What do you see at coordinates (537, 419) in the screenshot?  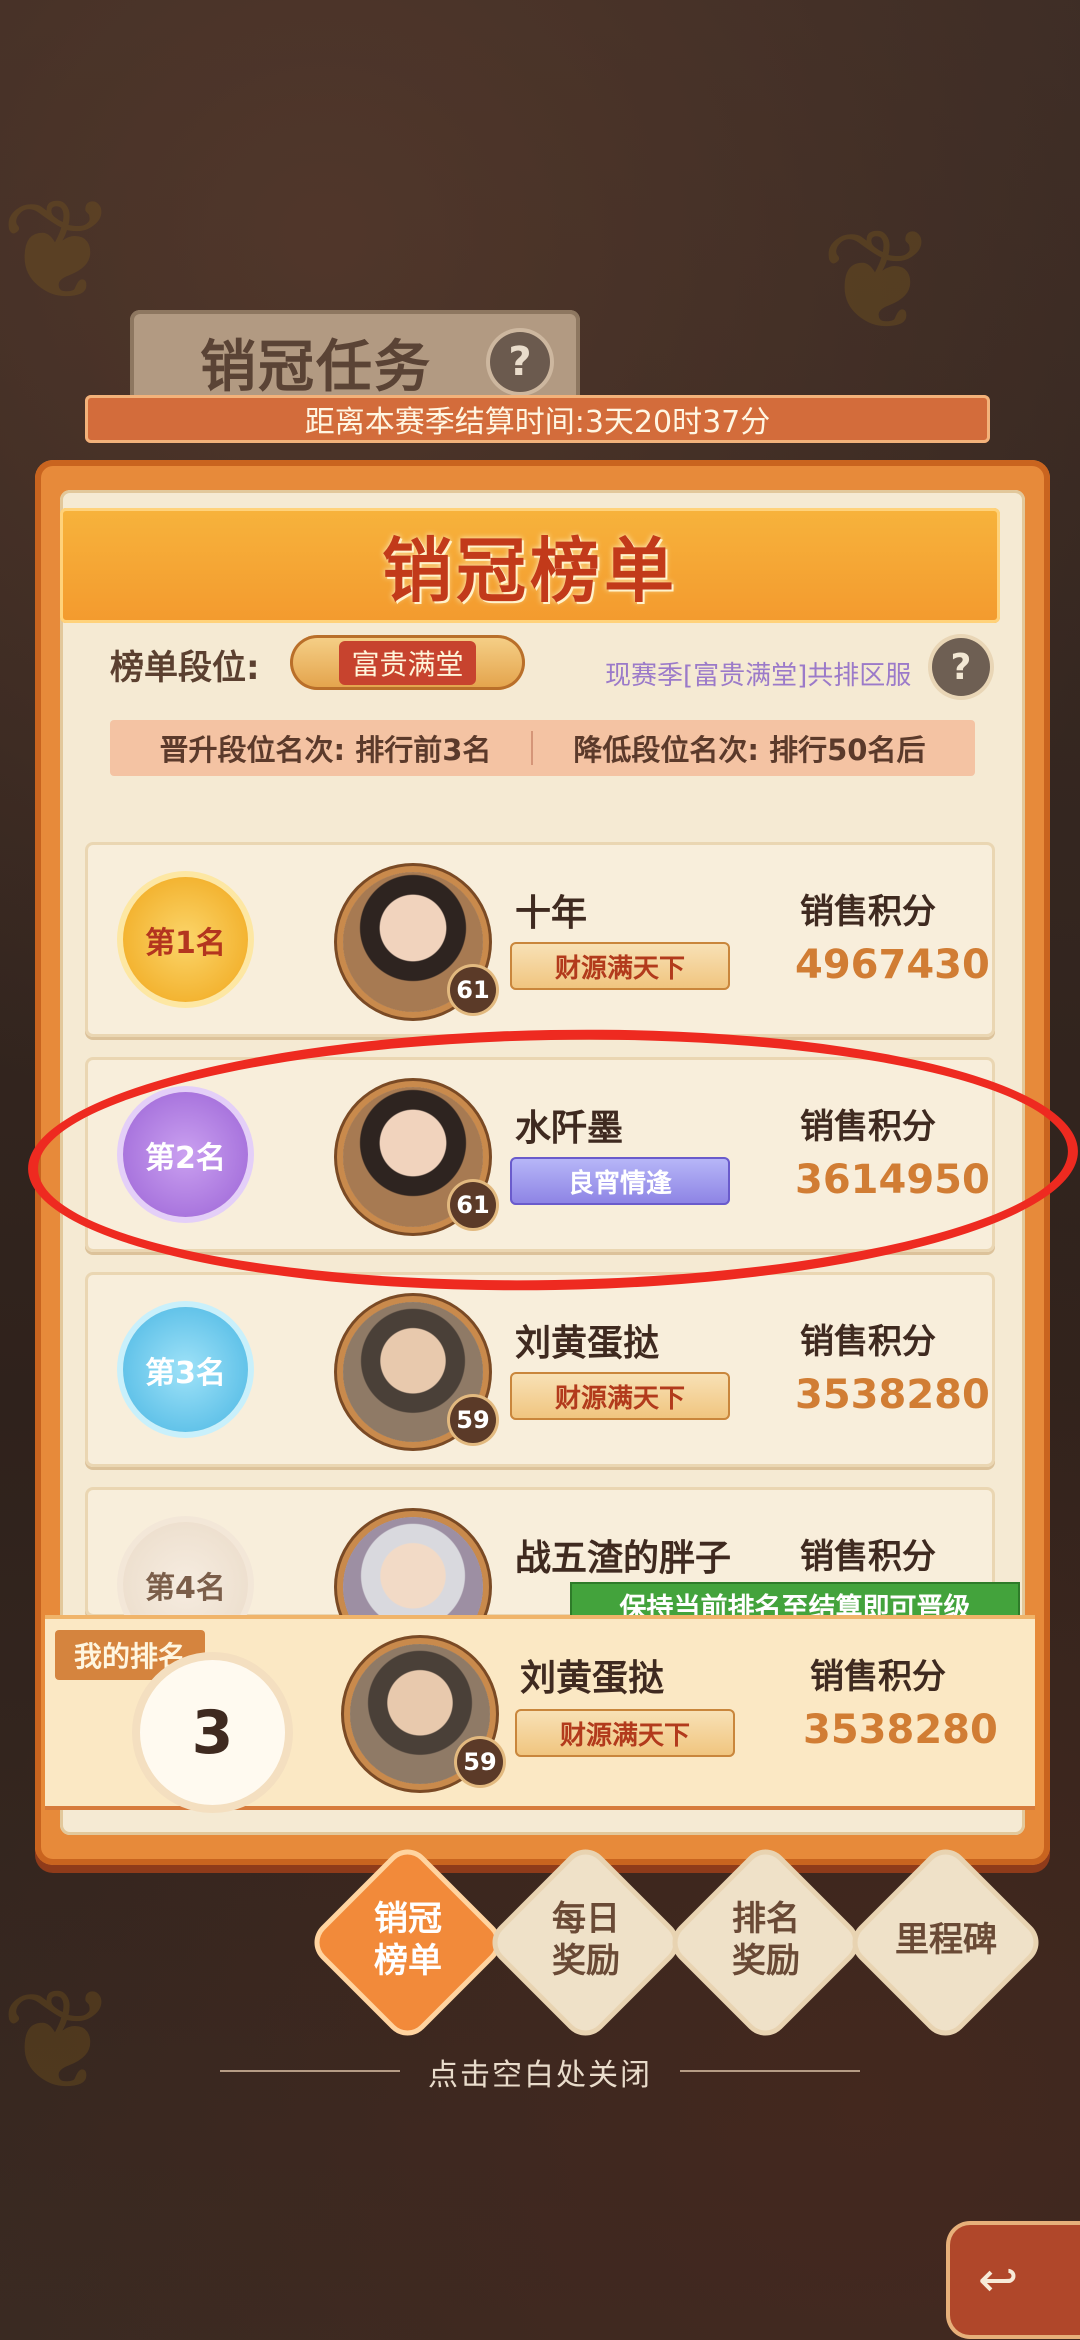 I see `season-countdown: 距离本赛季结算时间:3天20时37分` at bounding box center [537, 419].